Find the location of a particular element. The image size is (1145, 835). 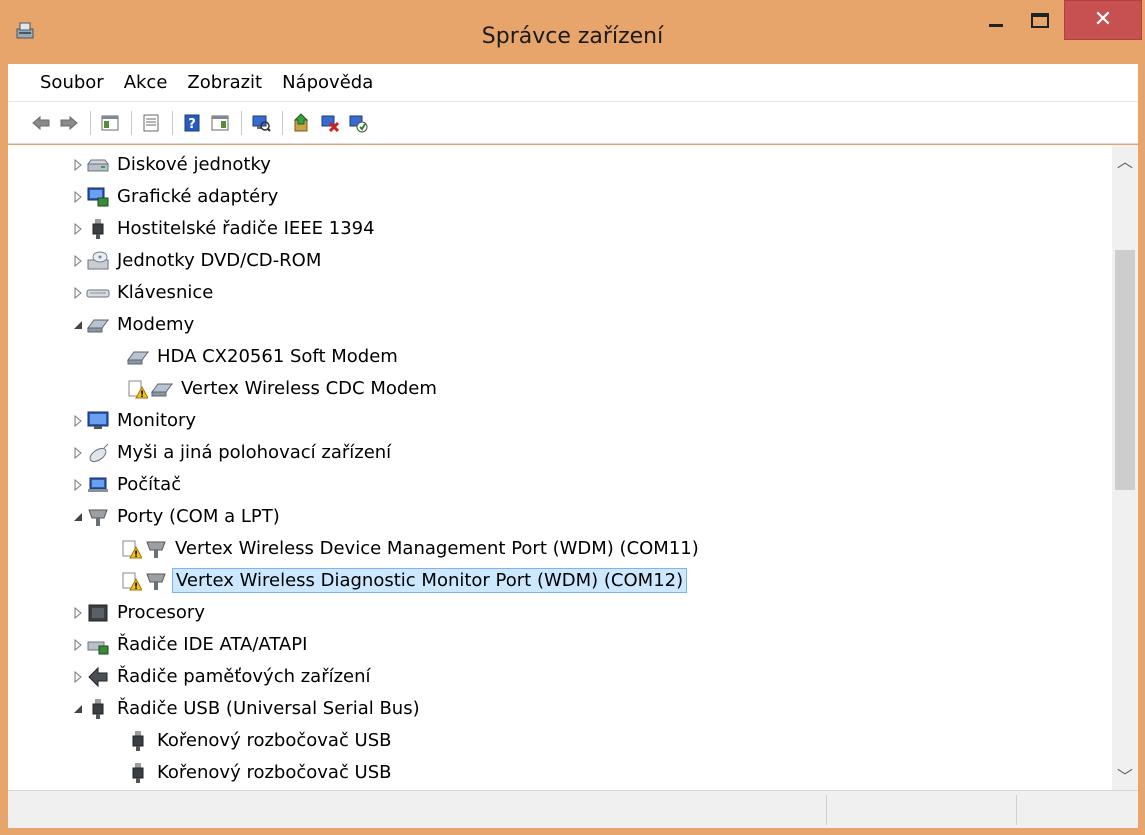

help-icon: ? is located at coordinates (192, 123).